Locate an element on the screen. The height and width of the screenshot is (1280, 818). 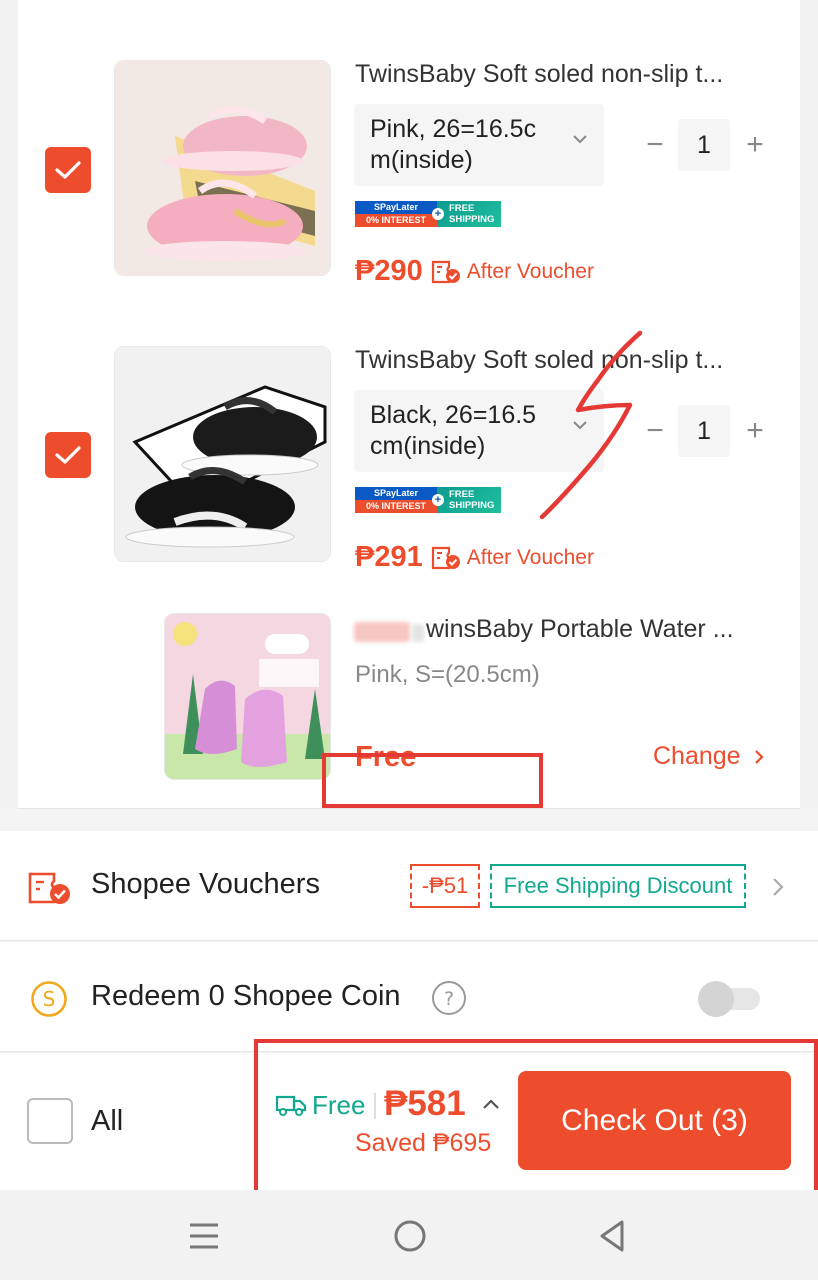
item-2-checkbox is located at coordinates (68, 455).